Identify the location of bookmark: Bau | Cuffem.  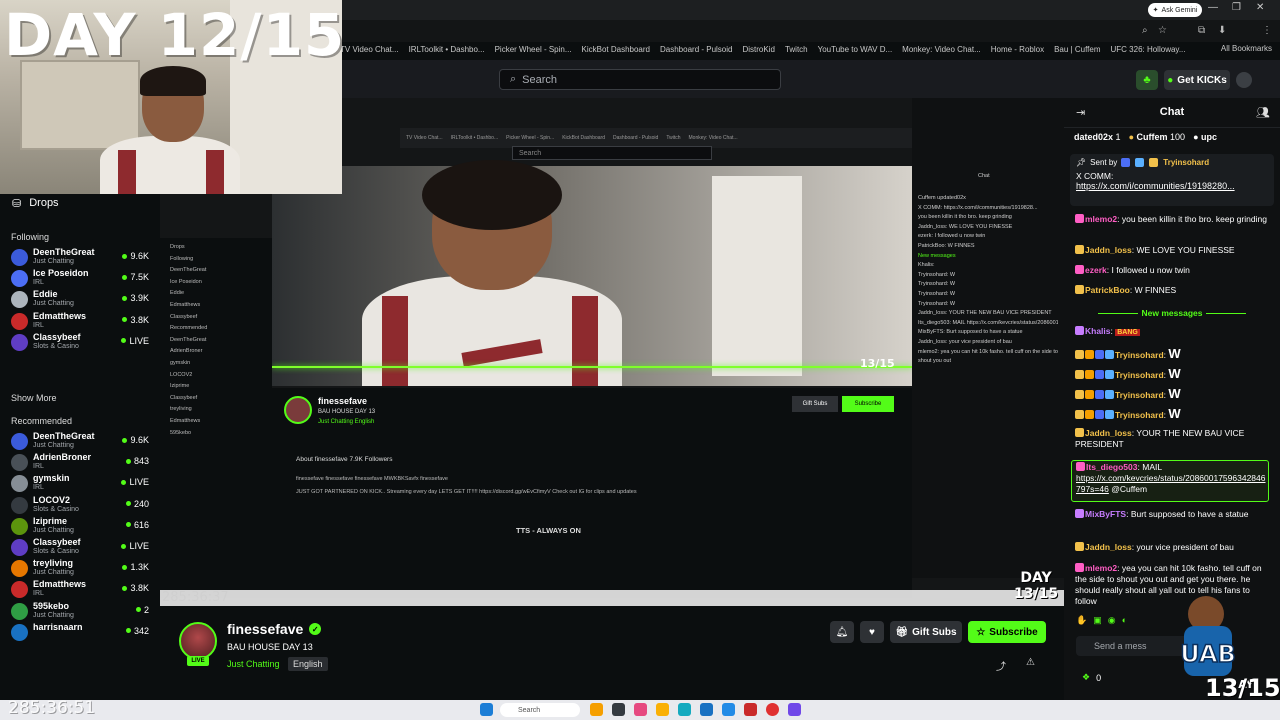
(1077, 49).